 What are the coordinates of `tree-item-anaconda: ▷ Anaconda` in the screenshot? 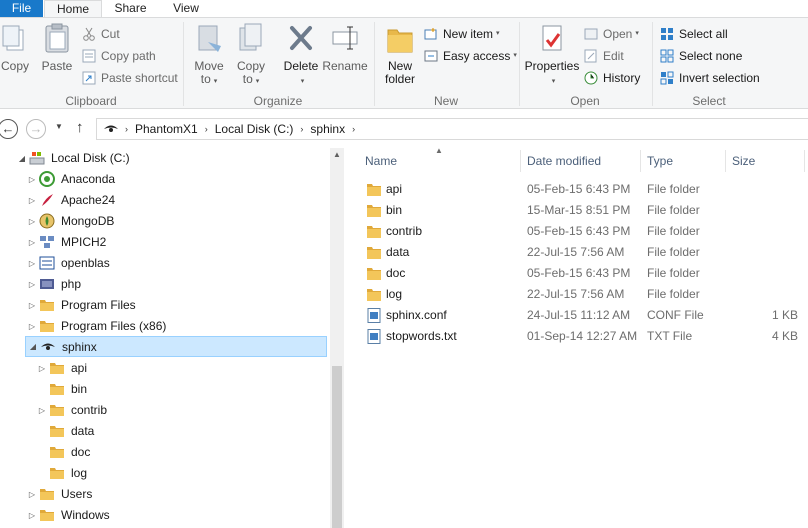 It's located at (71, 179).